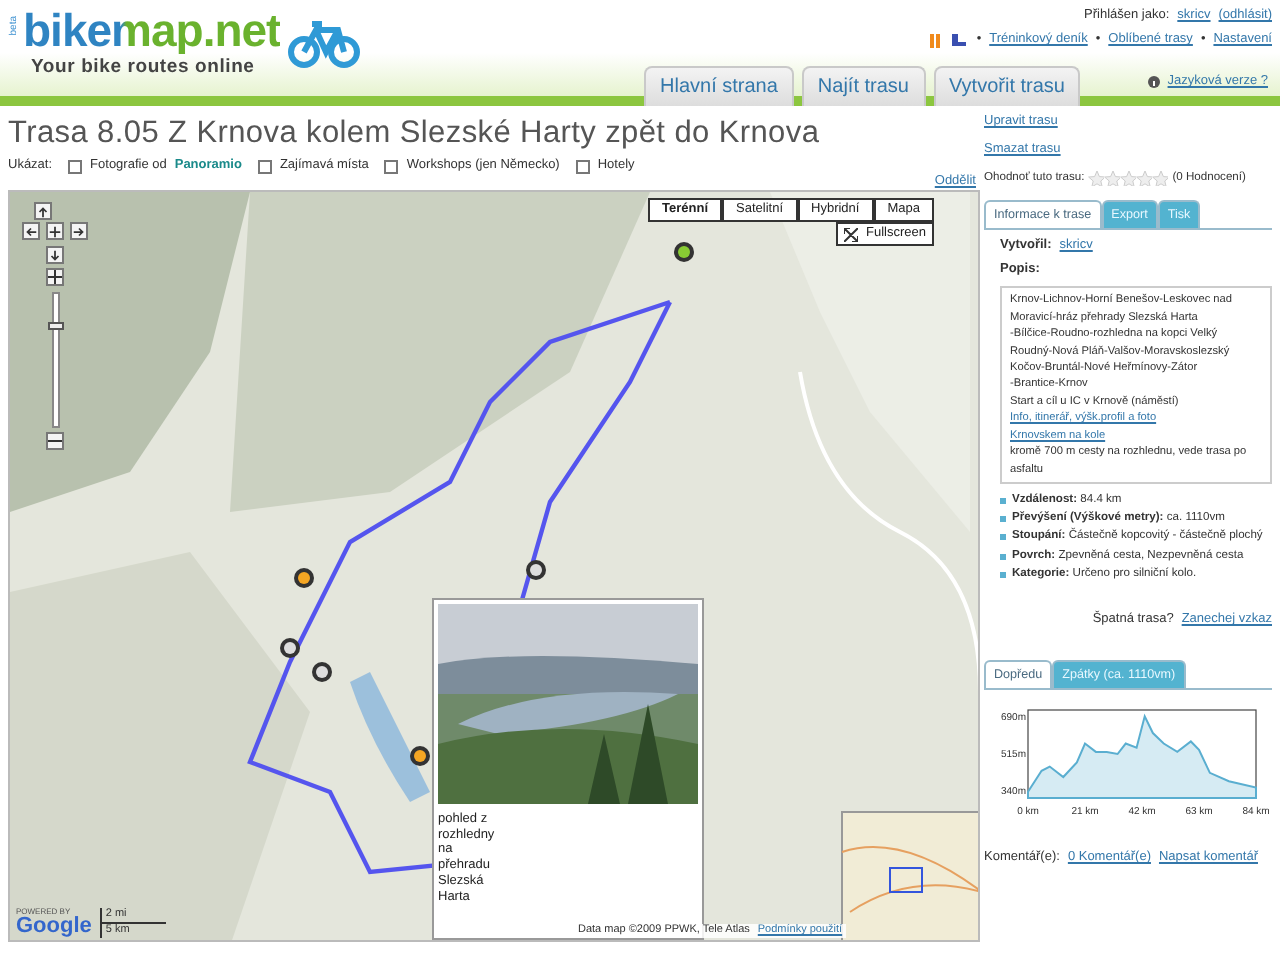  Describe the element at coordinates (1128, 178) in the screenshot. I see `star-rating` at that location.